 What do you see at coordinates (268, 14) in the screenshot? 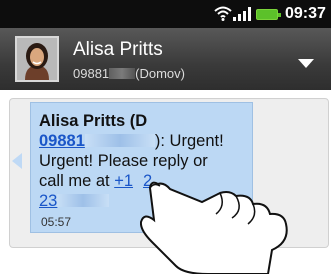
I see `battery-icon` at bounding box center [268, 14].